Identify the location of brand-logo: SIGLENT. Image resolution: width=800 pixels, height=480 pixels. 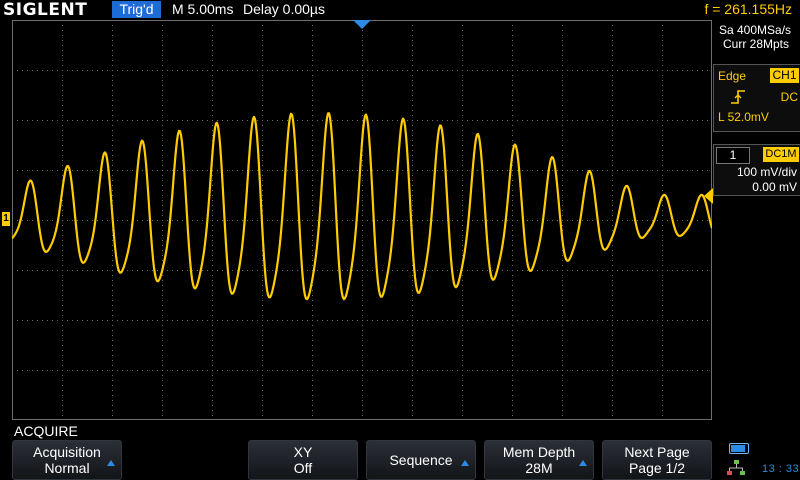
(45, 10).